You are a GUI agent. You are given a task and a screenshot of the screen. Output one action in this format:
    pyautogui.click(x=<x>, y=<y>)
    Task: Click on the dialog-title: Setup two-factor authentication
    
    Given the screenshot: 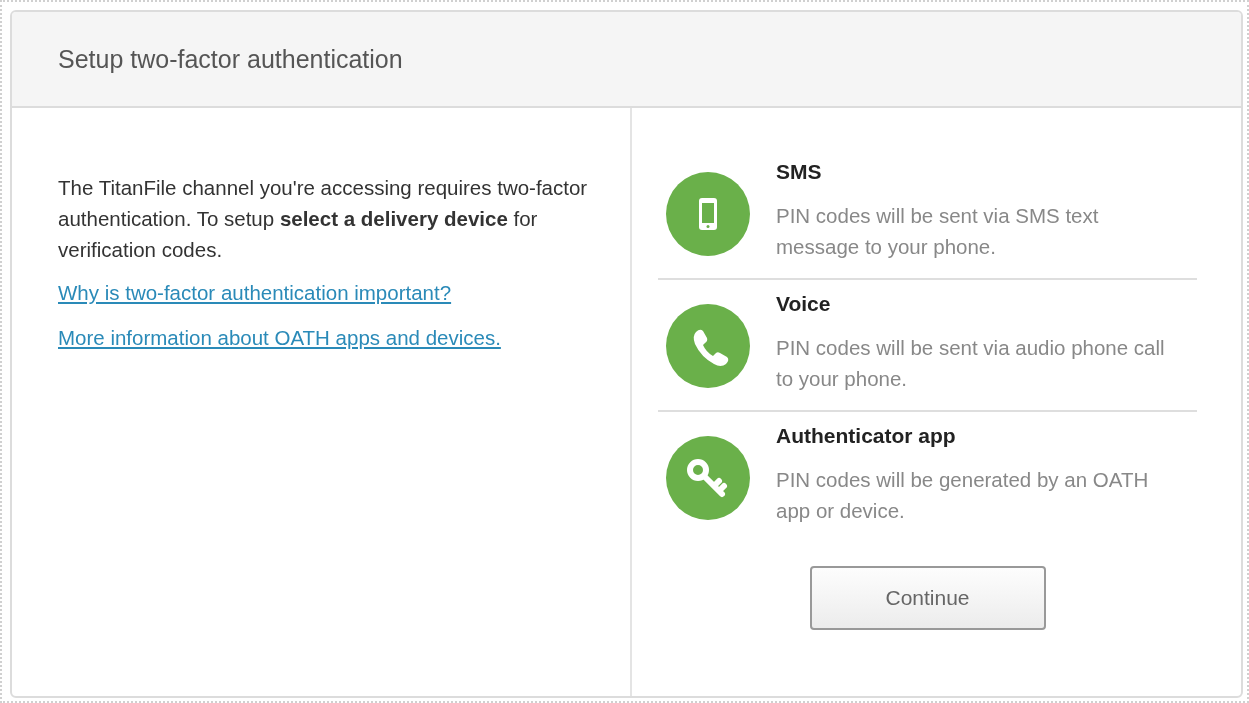 What is the action you would take?
    pyautogui.click(x=230, y=59)
    